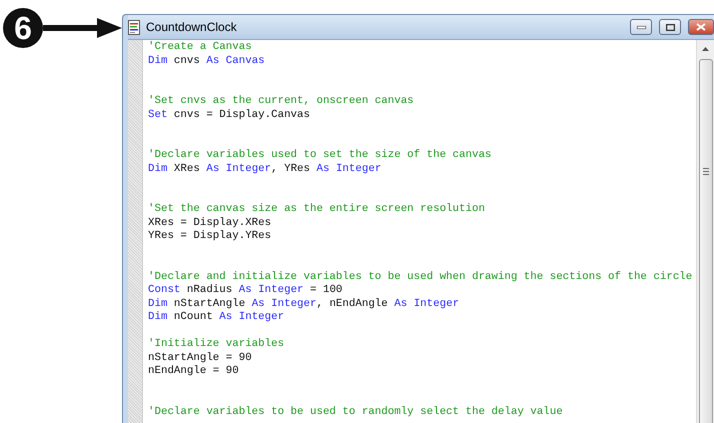 The image size is (714, 423). What do you see at coordinates (356, 412) in the screenshot?
I see `code-line: 'Declare variables to be used to randomly select the delay value` at bounding box center [356, 412].